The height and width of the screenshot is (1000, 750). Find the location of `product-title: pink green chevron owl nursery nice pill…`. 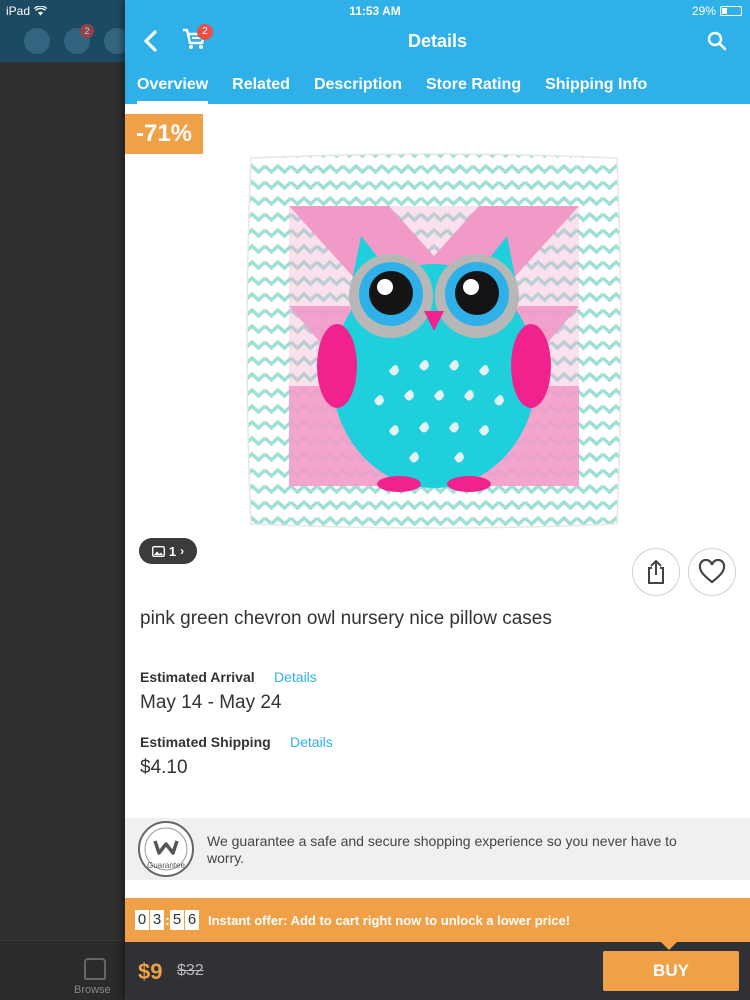

product-title: pink green chevron owl nursery nice pill… is located at coordinates (346, 618).